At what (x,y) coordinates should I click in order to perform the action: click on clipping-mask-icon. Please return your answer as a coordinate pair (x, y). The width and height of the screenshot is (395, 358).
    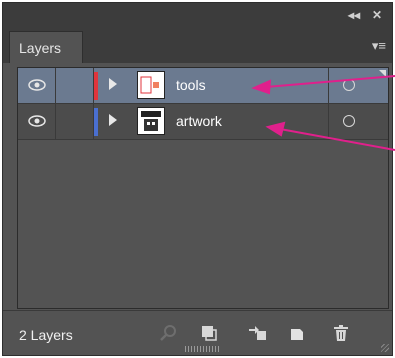
    Looking at the image, I should click on (209, 333).